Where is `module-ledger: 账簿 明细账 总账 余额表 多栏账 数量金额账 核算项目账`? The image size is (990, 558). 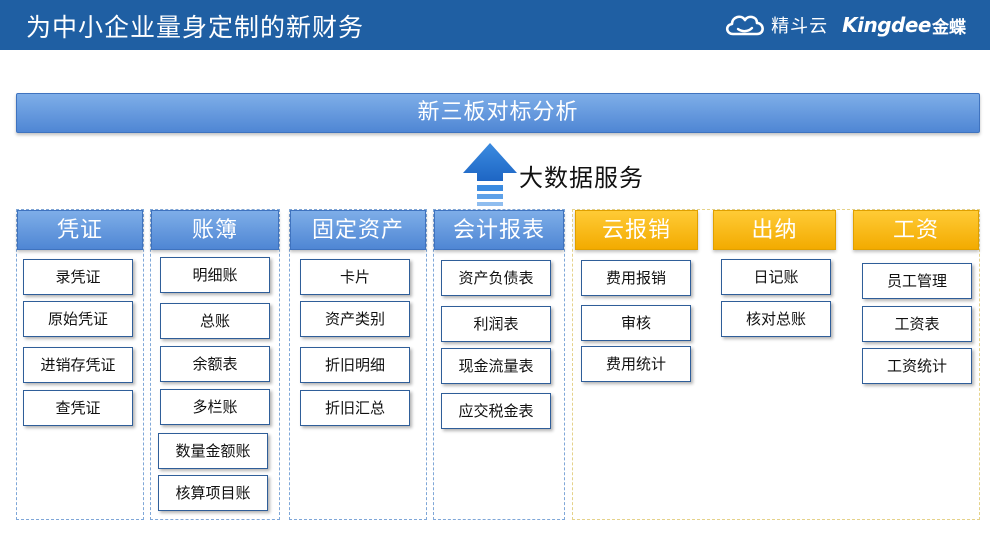 module-ledger: 账簿 明细账 总账 余额表 多栏账 数量金额账 核算项目账 is located at coordinates (215, 364).